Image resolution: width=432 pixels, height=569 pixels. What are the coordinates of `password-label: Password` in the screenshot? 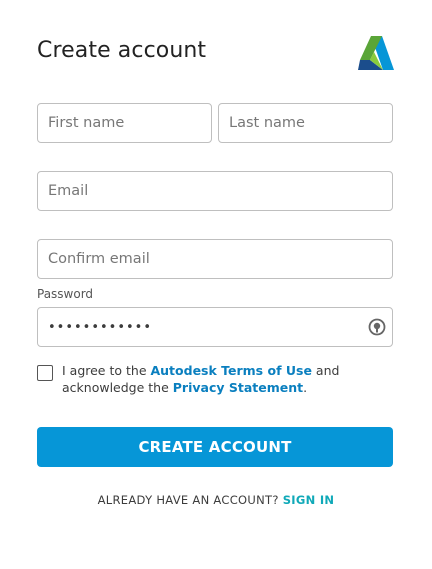 It's located at (65, 294).